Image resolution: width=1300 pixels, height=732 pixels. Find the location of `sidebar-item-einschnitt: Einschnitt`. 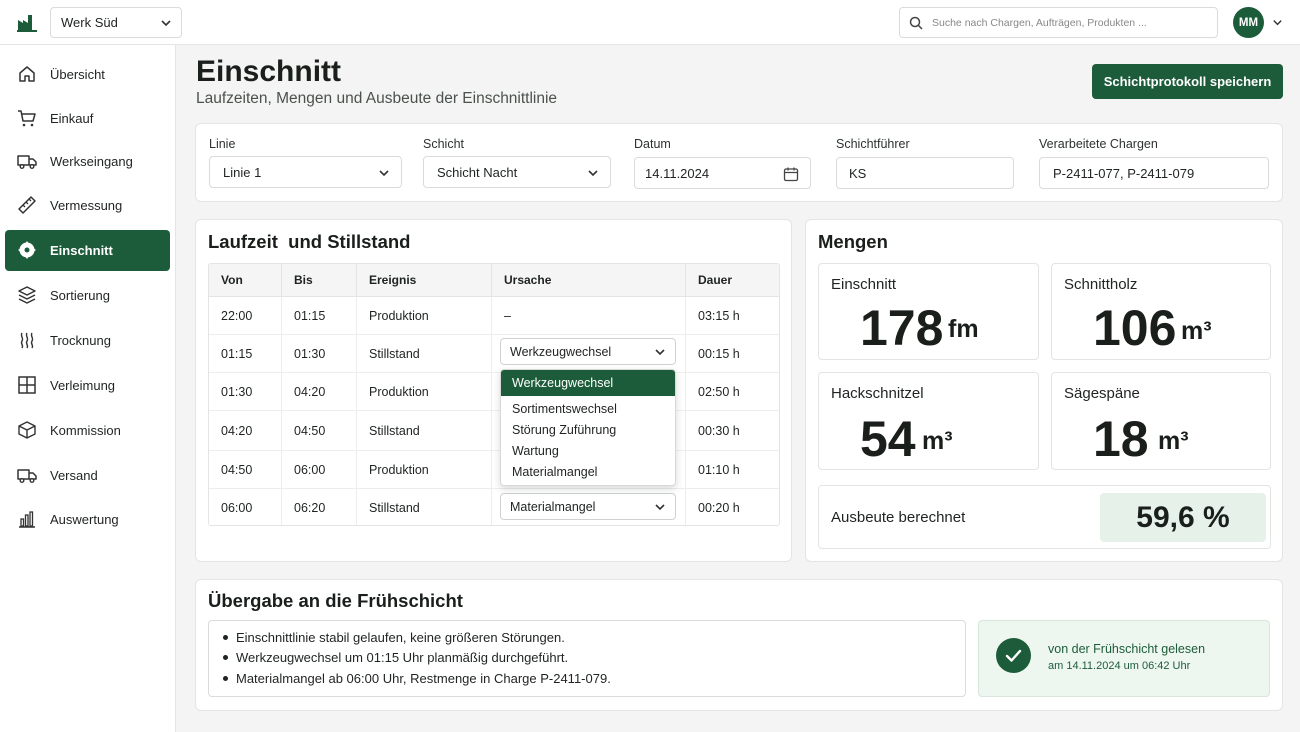

sidebar-item-einschnitt: Einschnitt is located at coordinates (87, 250).